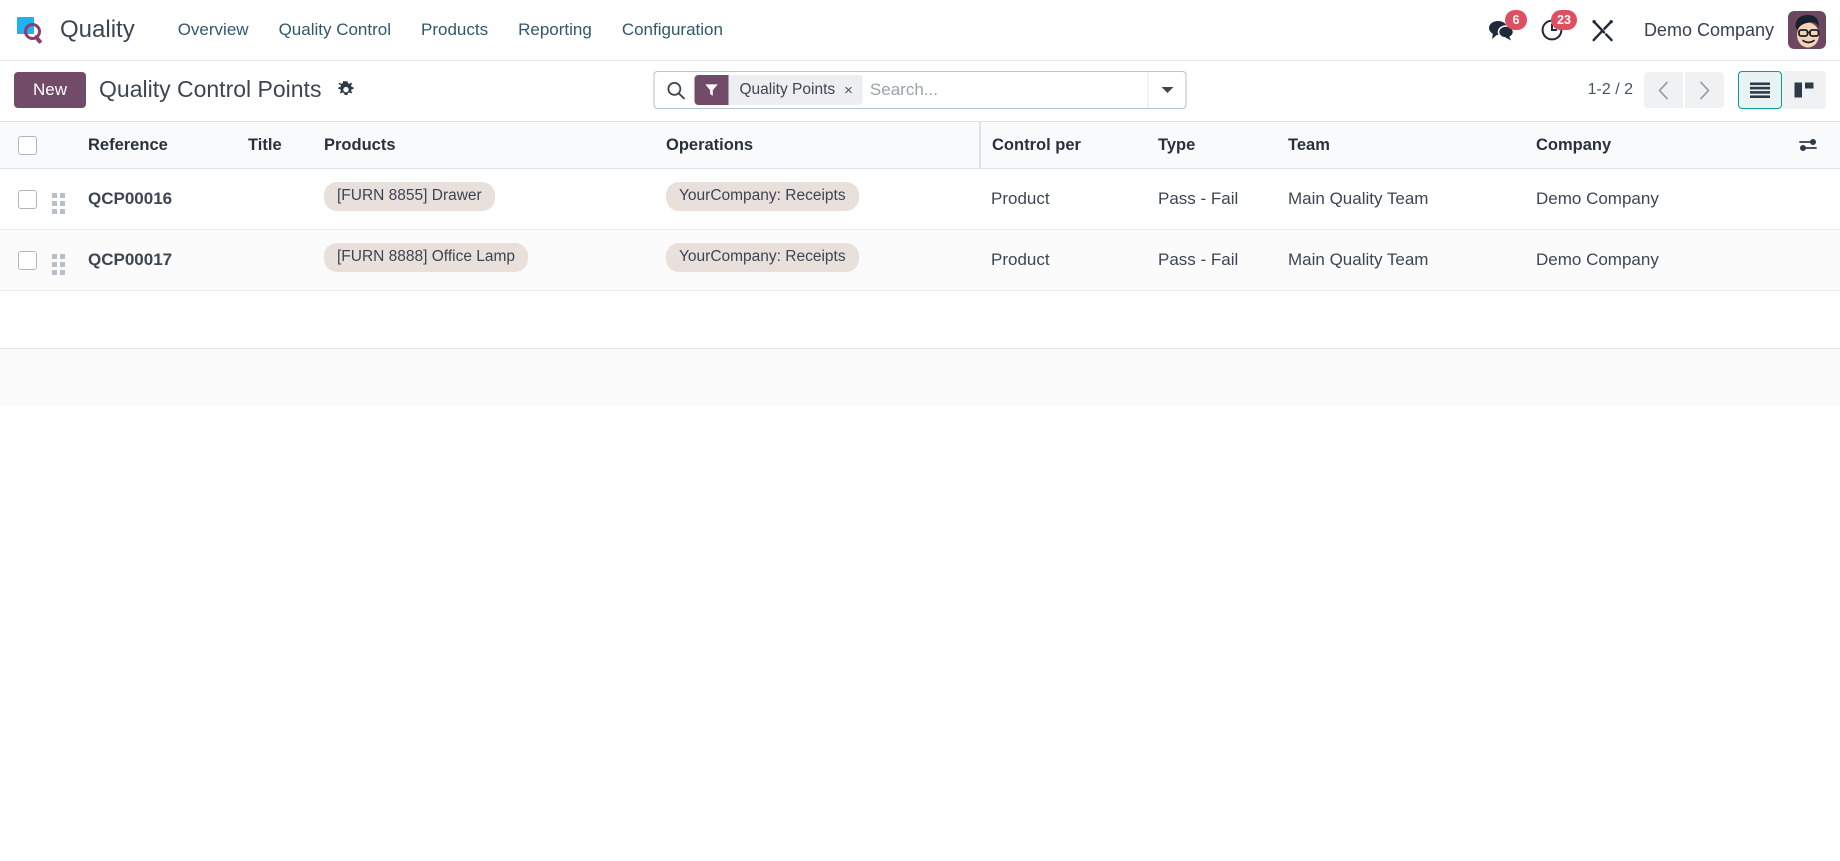 This screenshot has height=861, width=1840. I want to click on app-brand-name: Quality, so click(97, 30).